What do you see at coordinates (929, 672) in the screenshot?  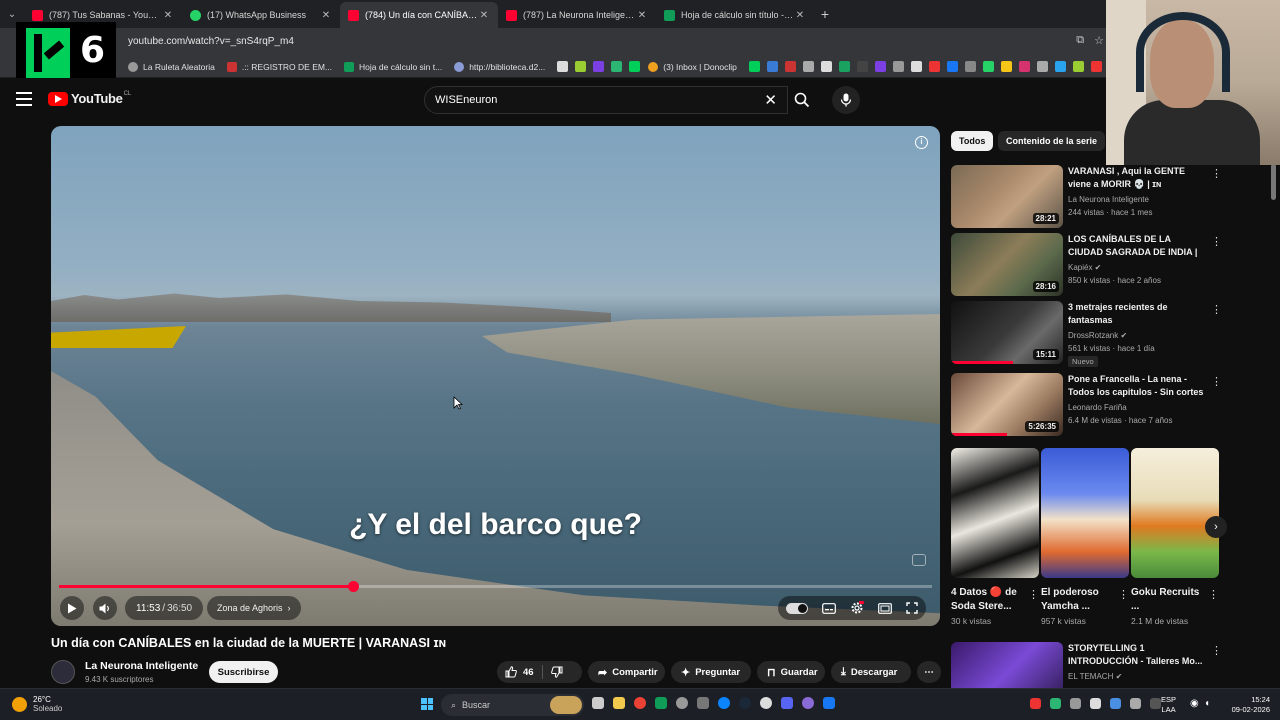 I see `more-actions-button: ⋯` at bounding box center [929, 672].